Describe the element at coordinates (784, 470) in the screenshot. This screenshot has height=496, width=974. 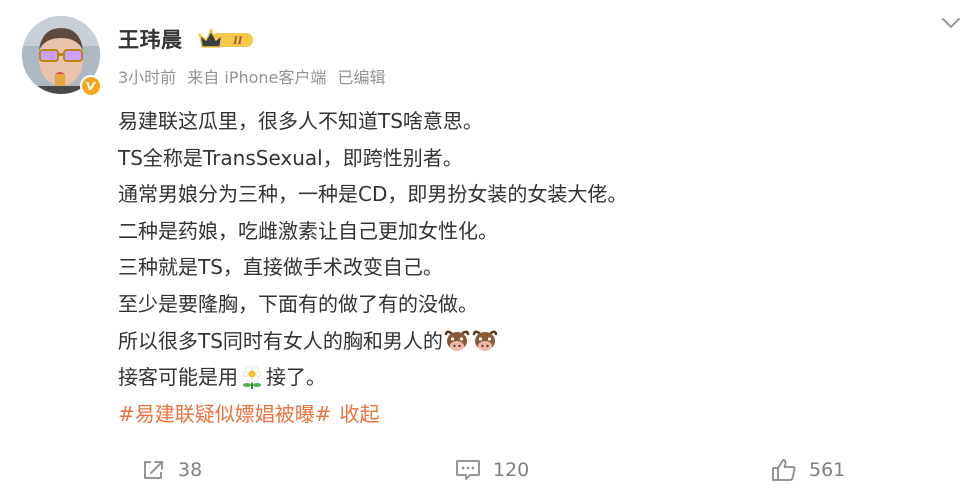
I see `thumbs-up-icon` at that location.